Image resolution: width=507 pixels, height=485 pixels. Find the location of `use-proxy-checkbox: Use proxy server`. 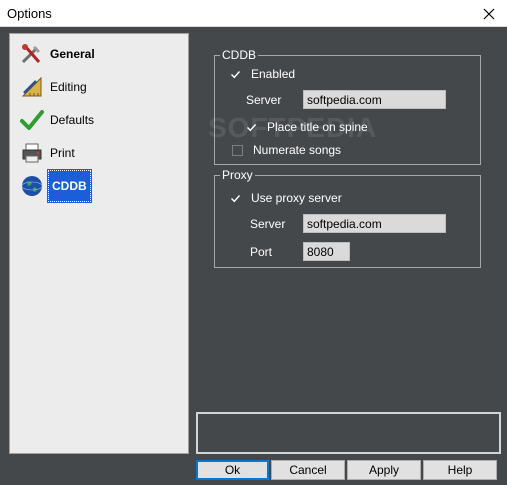

use-proxy-checkbox: Use proxy server is located at coordinates (286, 198).